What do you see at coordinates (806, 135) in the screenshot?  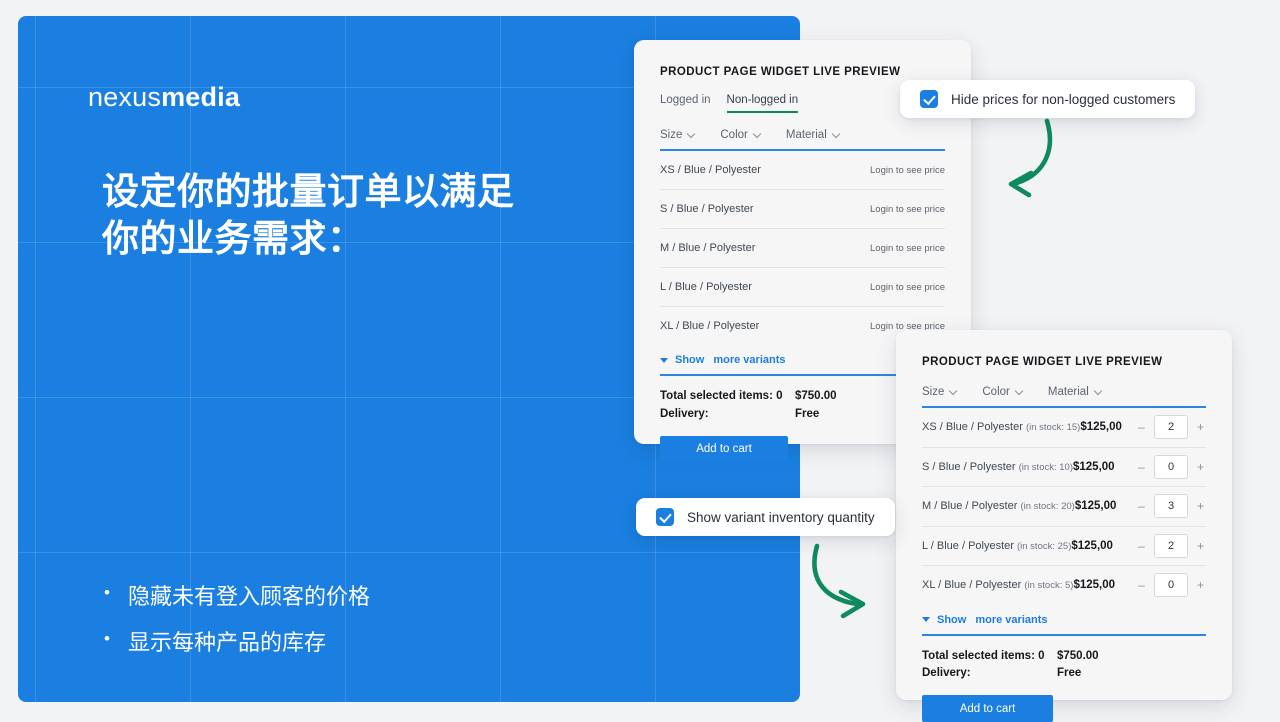 I see `filter-material-label: Material` at bounding box center [806, 135].